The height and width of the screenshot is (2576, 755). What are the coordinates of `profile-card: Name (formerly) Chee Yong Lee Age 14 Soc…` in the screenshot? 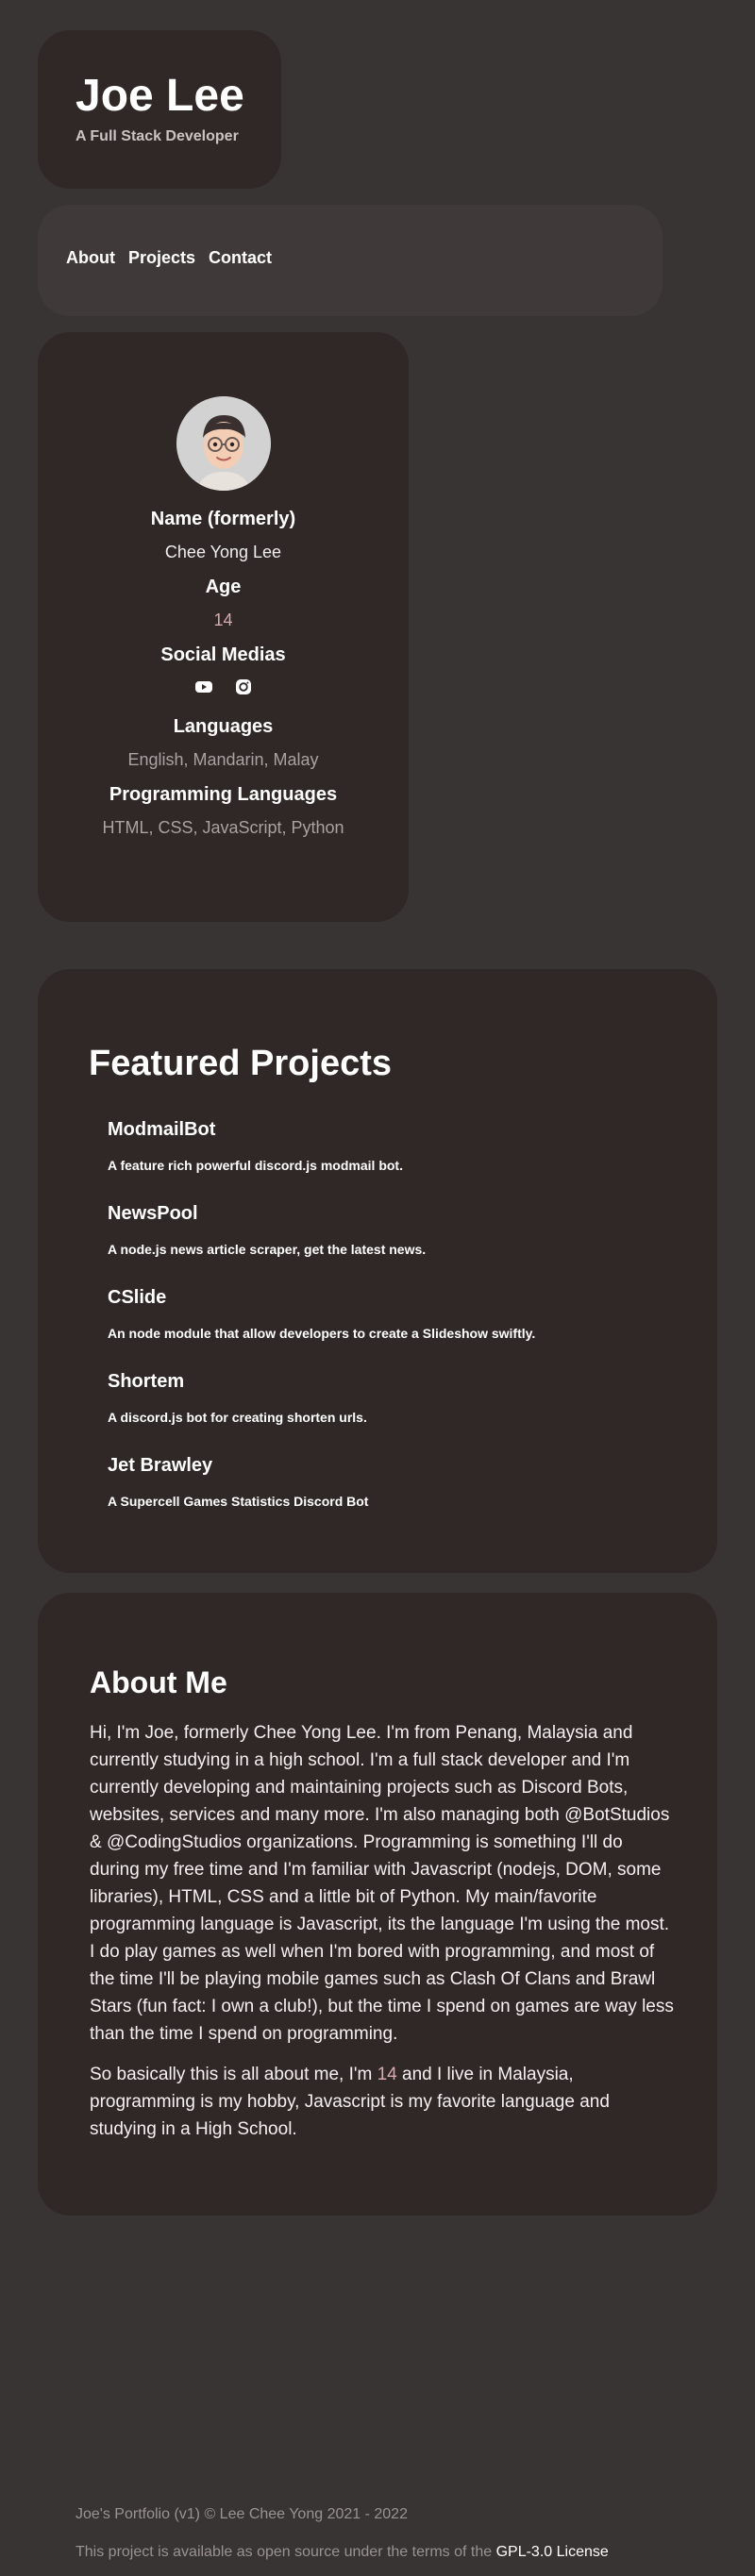 It's located at (223, 627).